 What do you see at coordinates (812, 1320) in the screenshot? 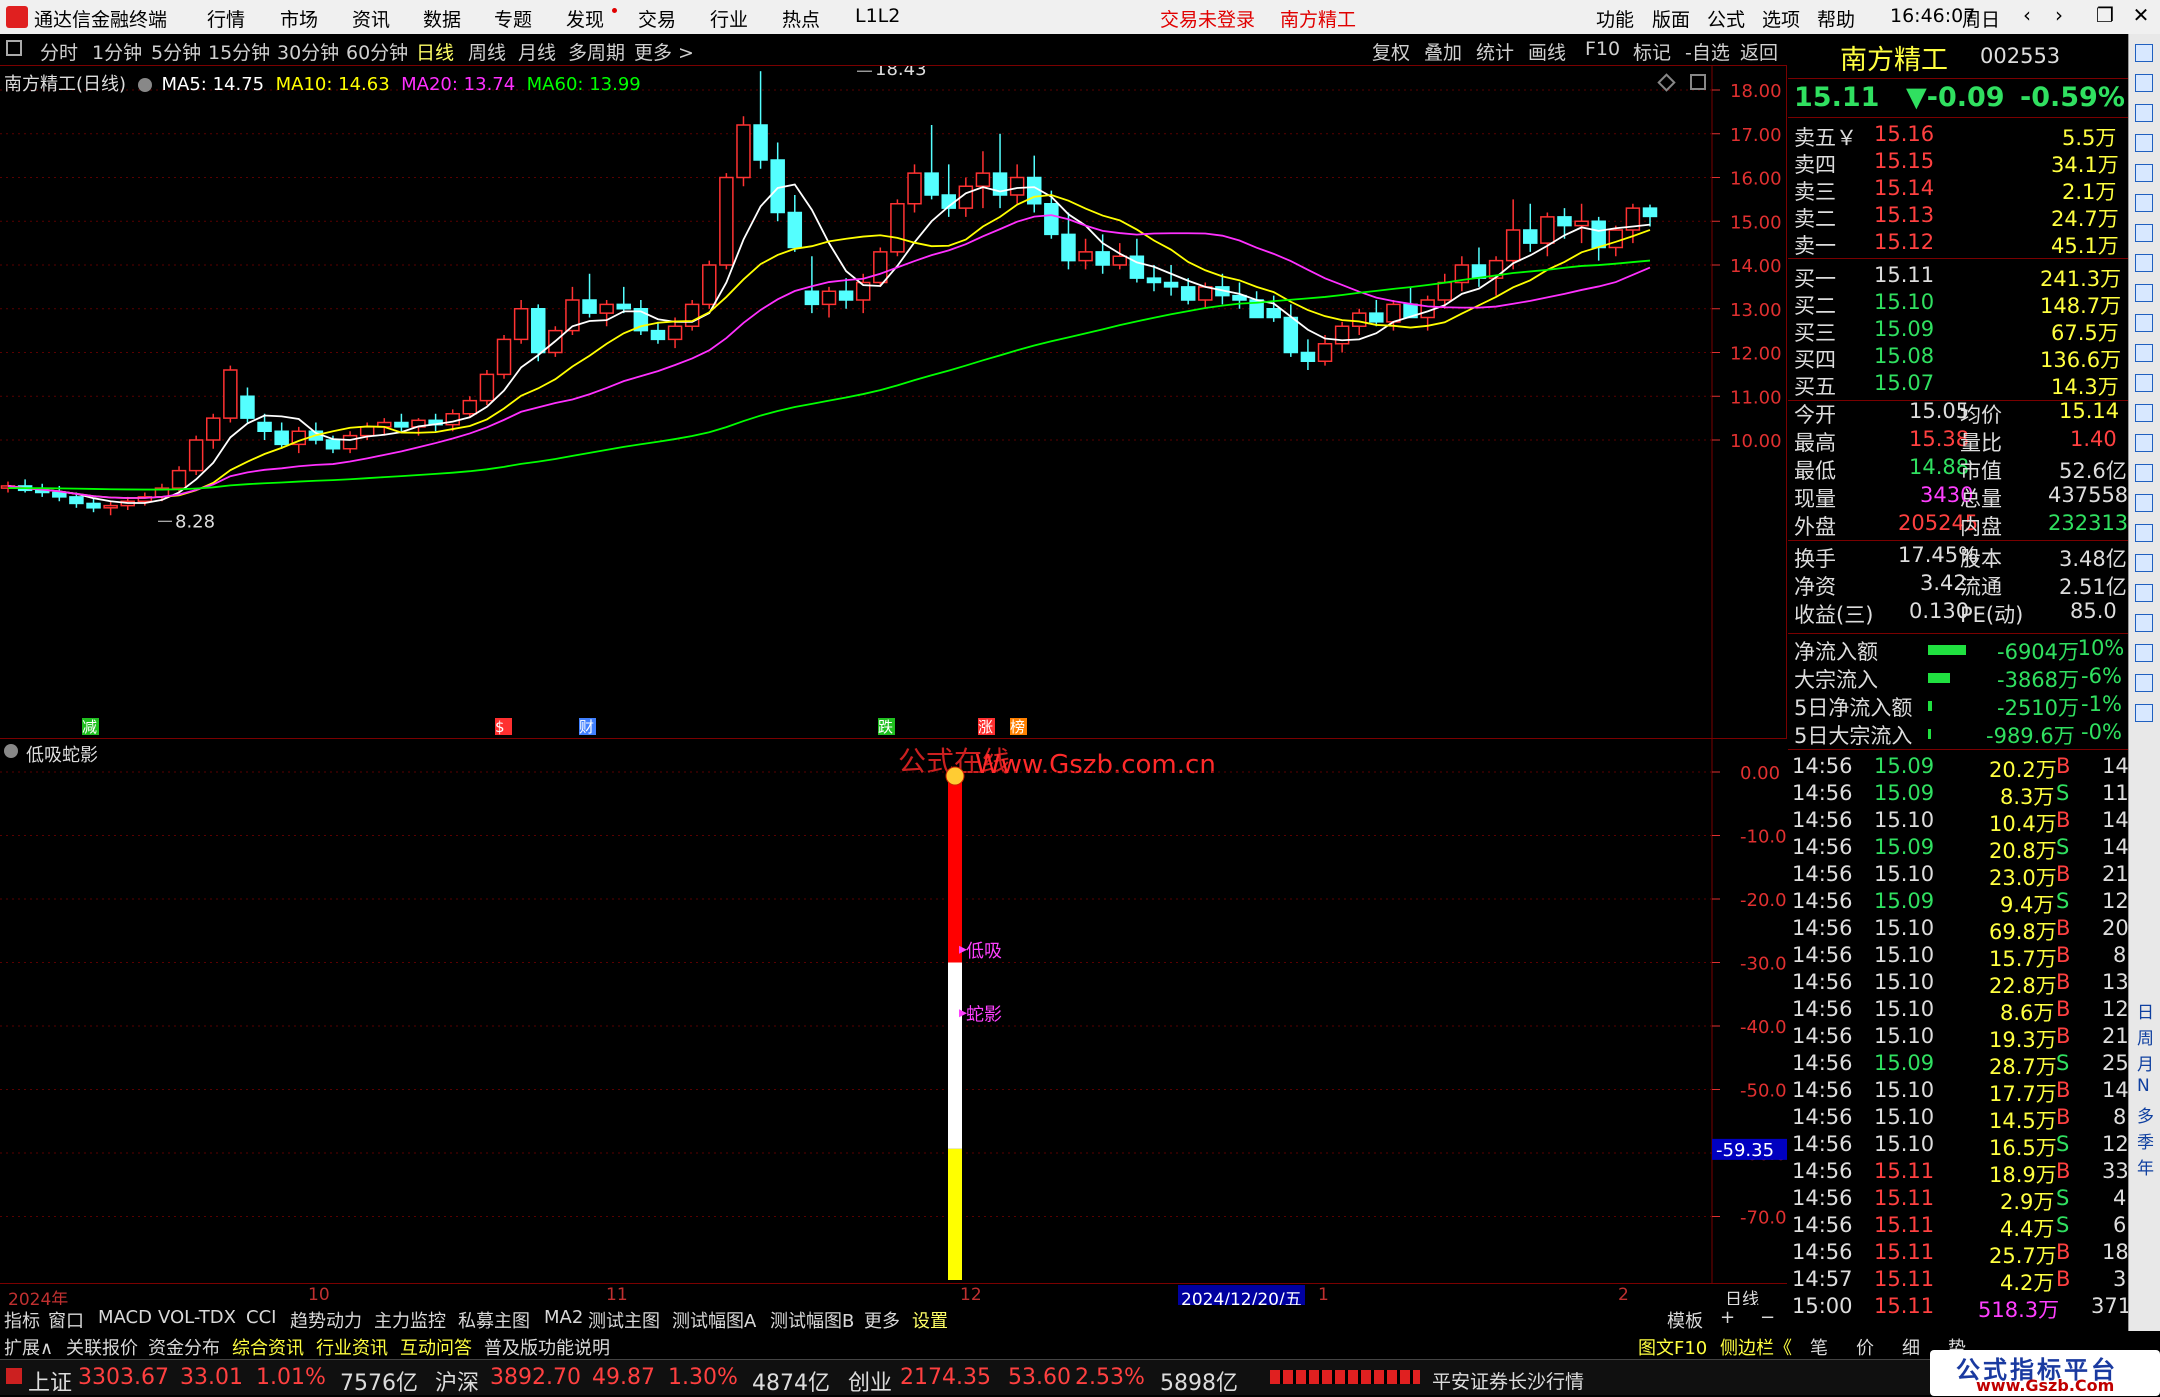
I see `indicator-tab: 测试幅图B` at bounding box center [812, 1320].